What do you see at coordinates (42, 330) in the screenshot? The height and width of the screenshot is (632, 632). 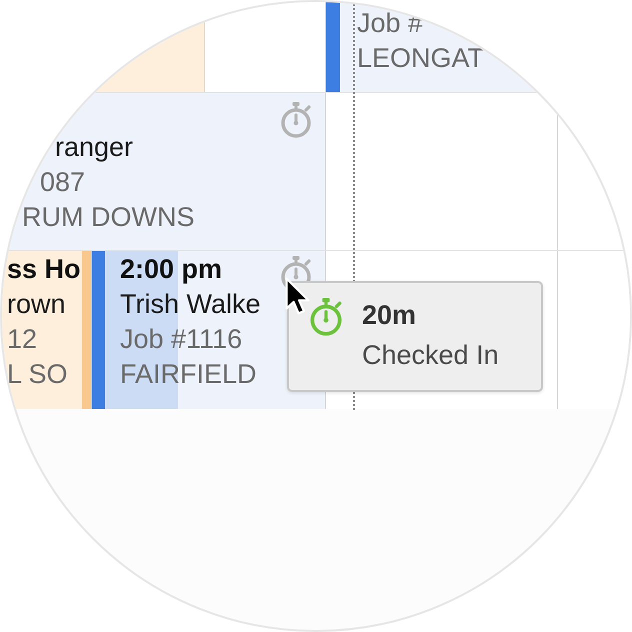 I see `event-card: ss Ho rown 12 L SO` at bounding box center [42, 330].